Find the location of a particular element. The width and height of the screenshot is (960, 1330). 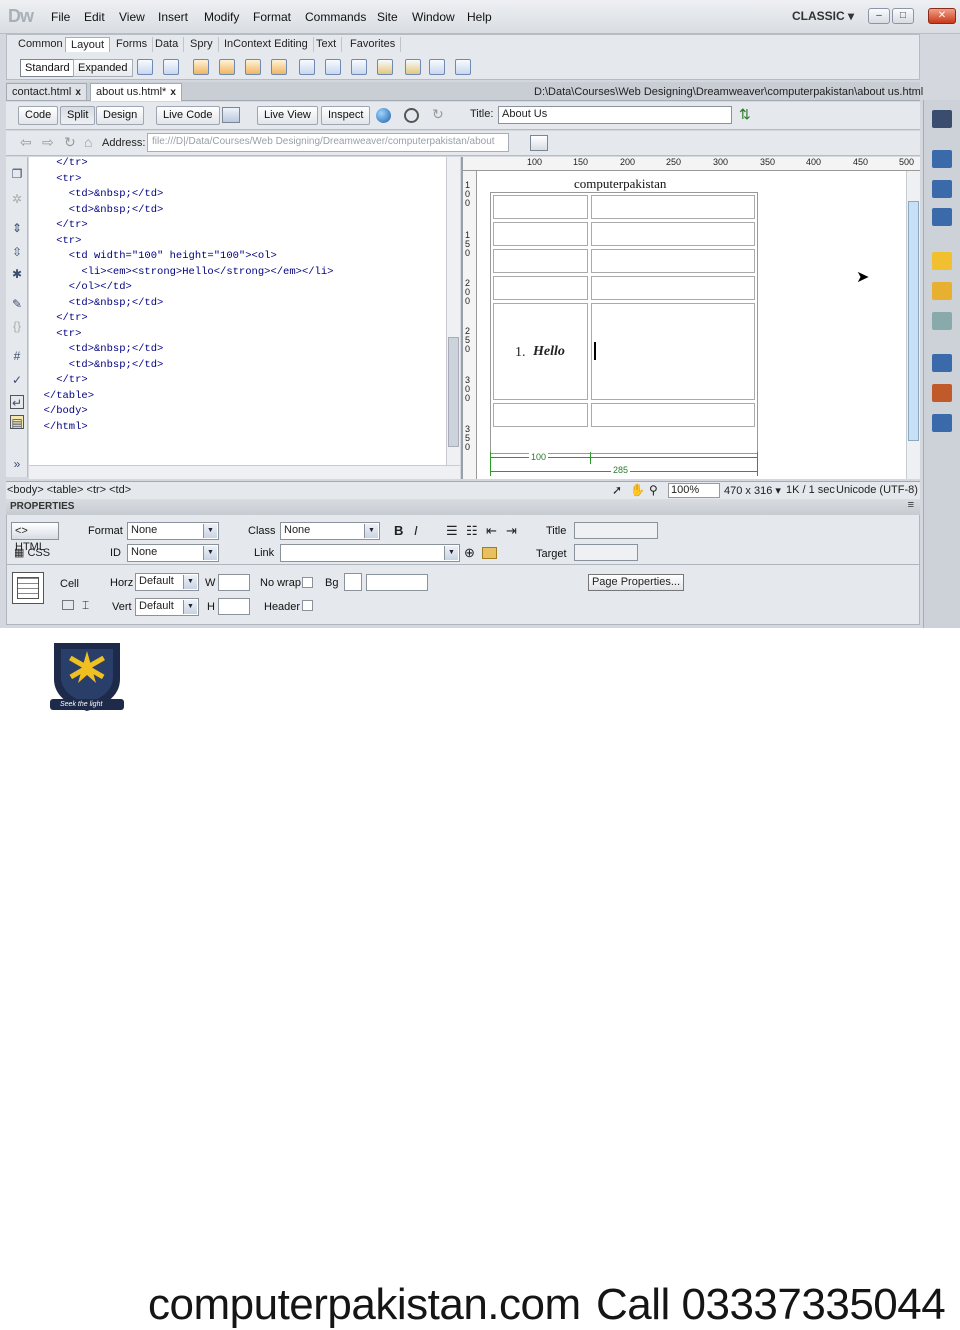

header-checkbox is located at coordinates (307, 605).